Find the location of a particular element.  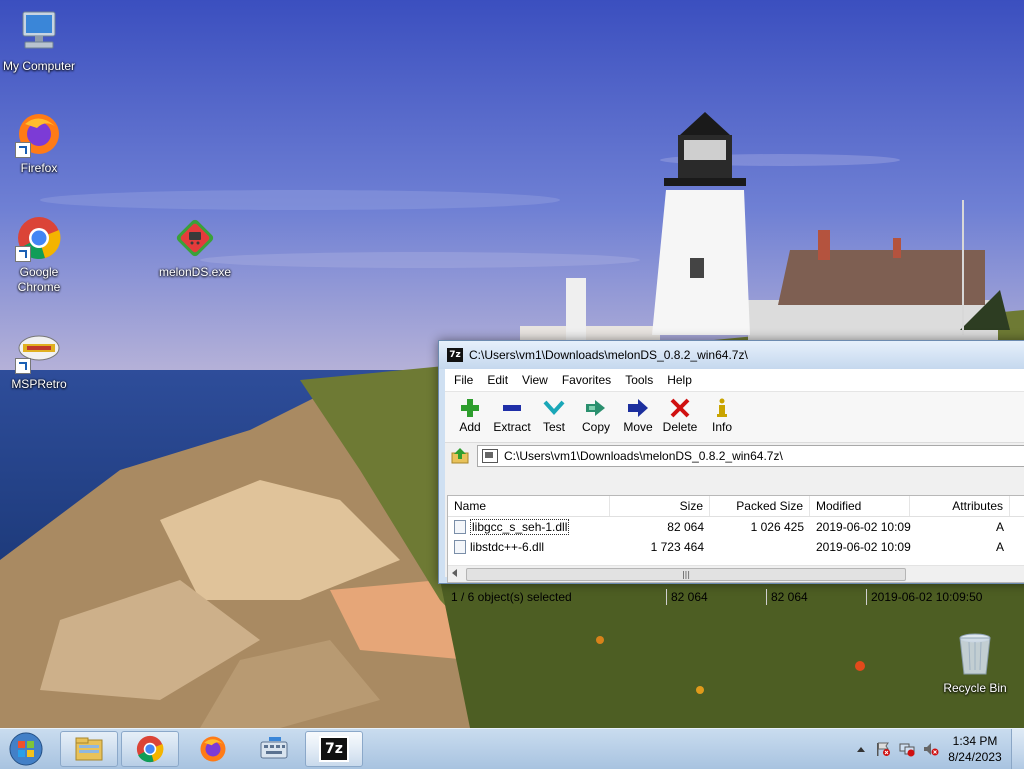

file-explorer-icon is located at coordinates (89, 749).